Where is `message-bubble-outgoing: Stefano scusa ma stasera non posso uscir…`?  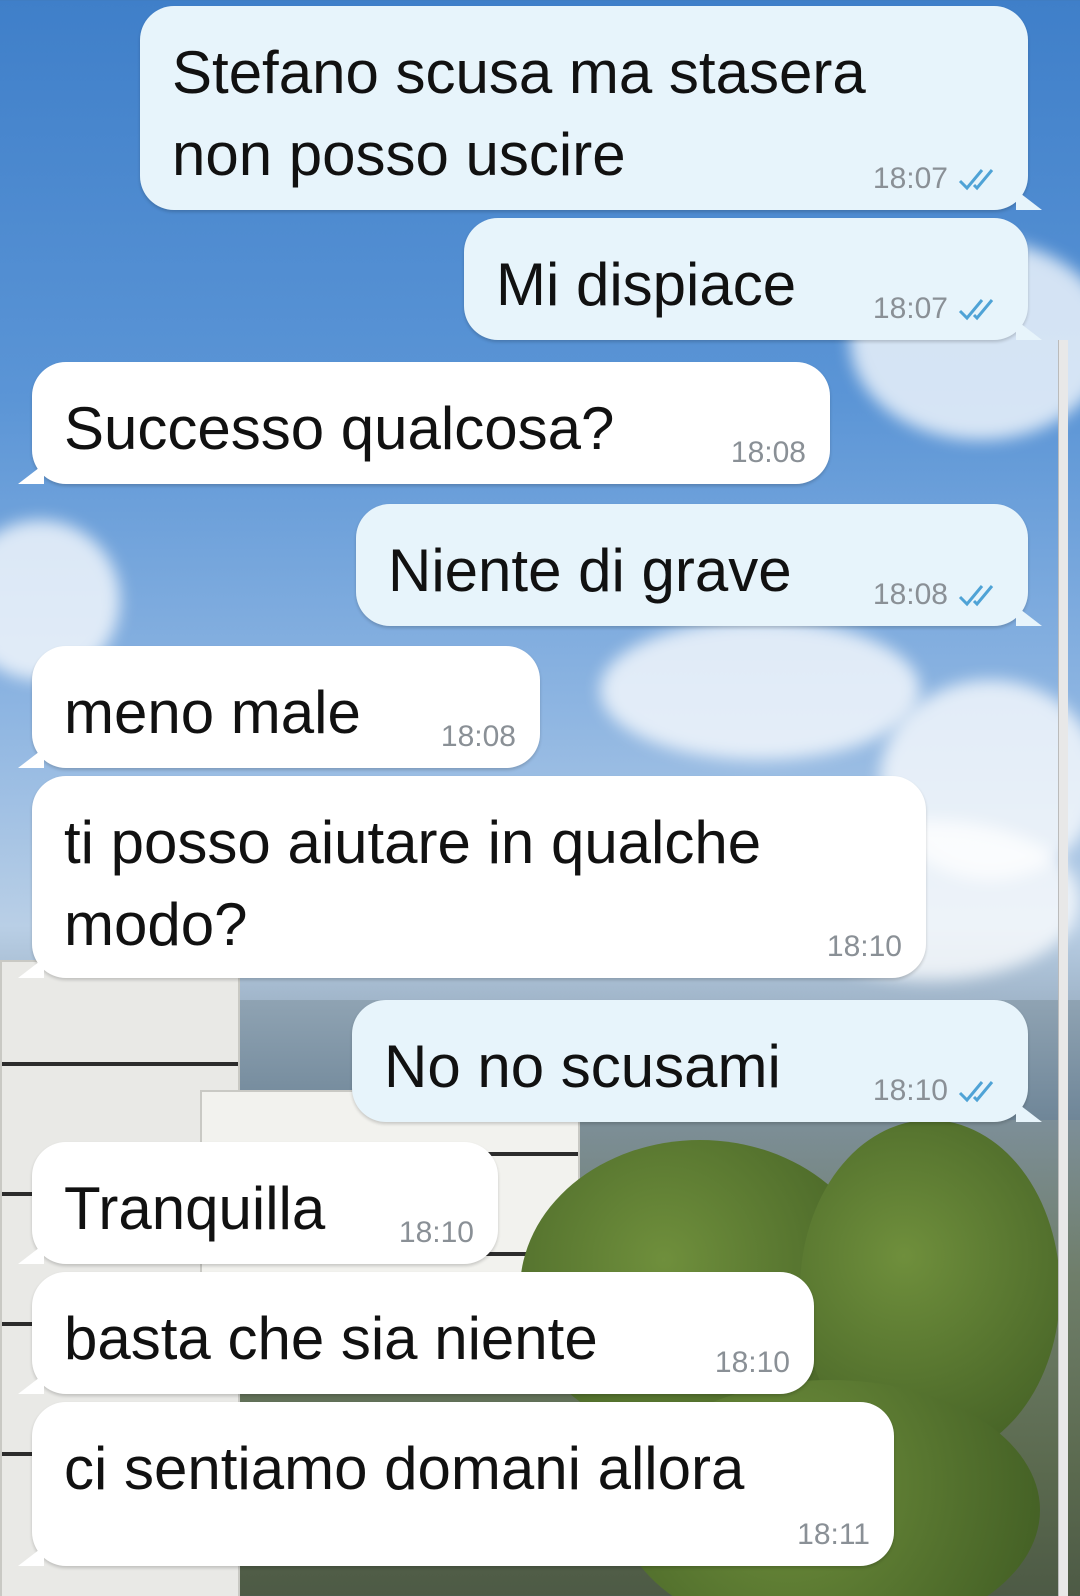
message-bubble-outgoing: Stefano scusa ma stasera non posso uscir… is located at coordinates (591, 108).